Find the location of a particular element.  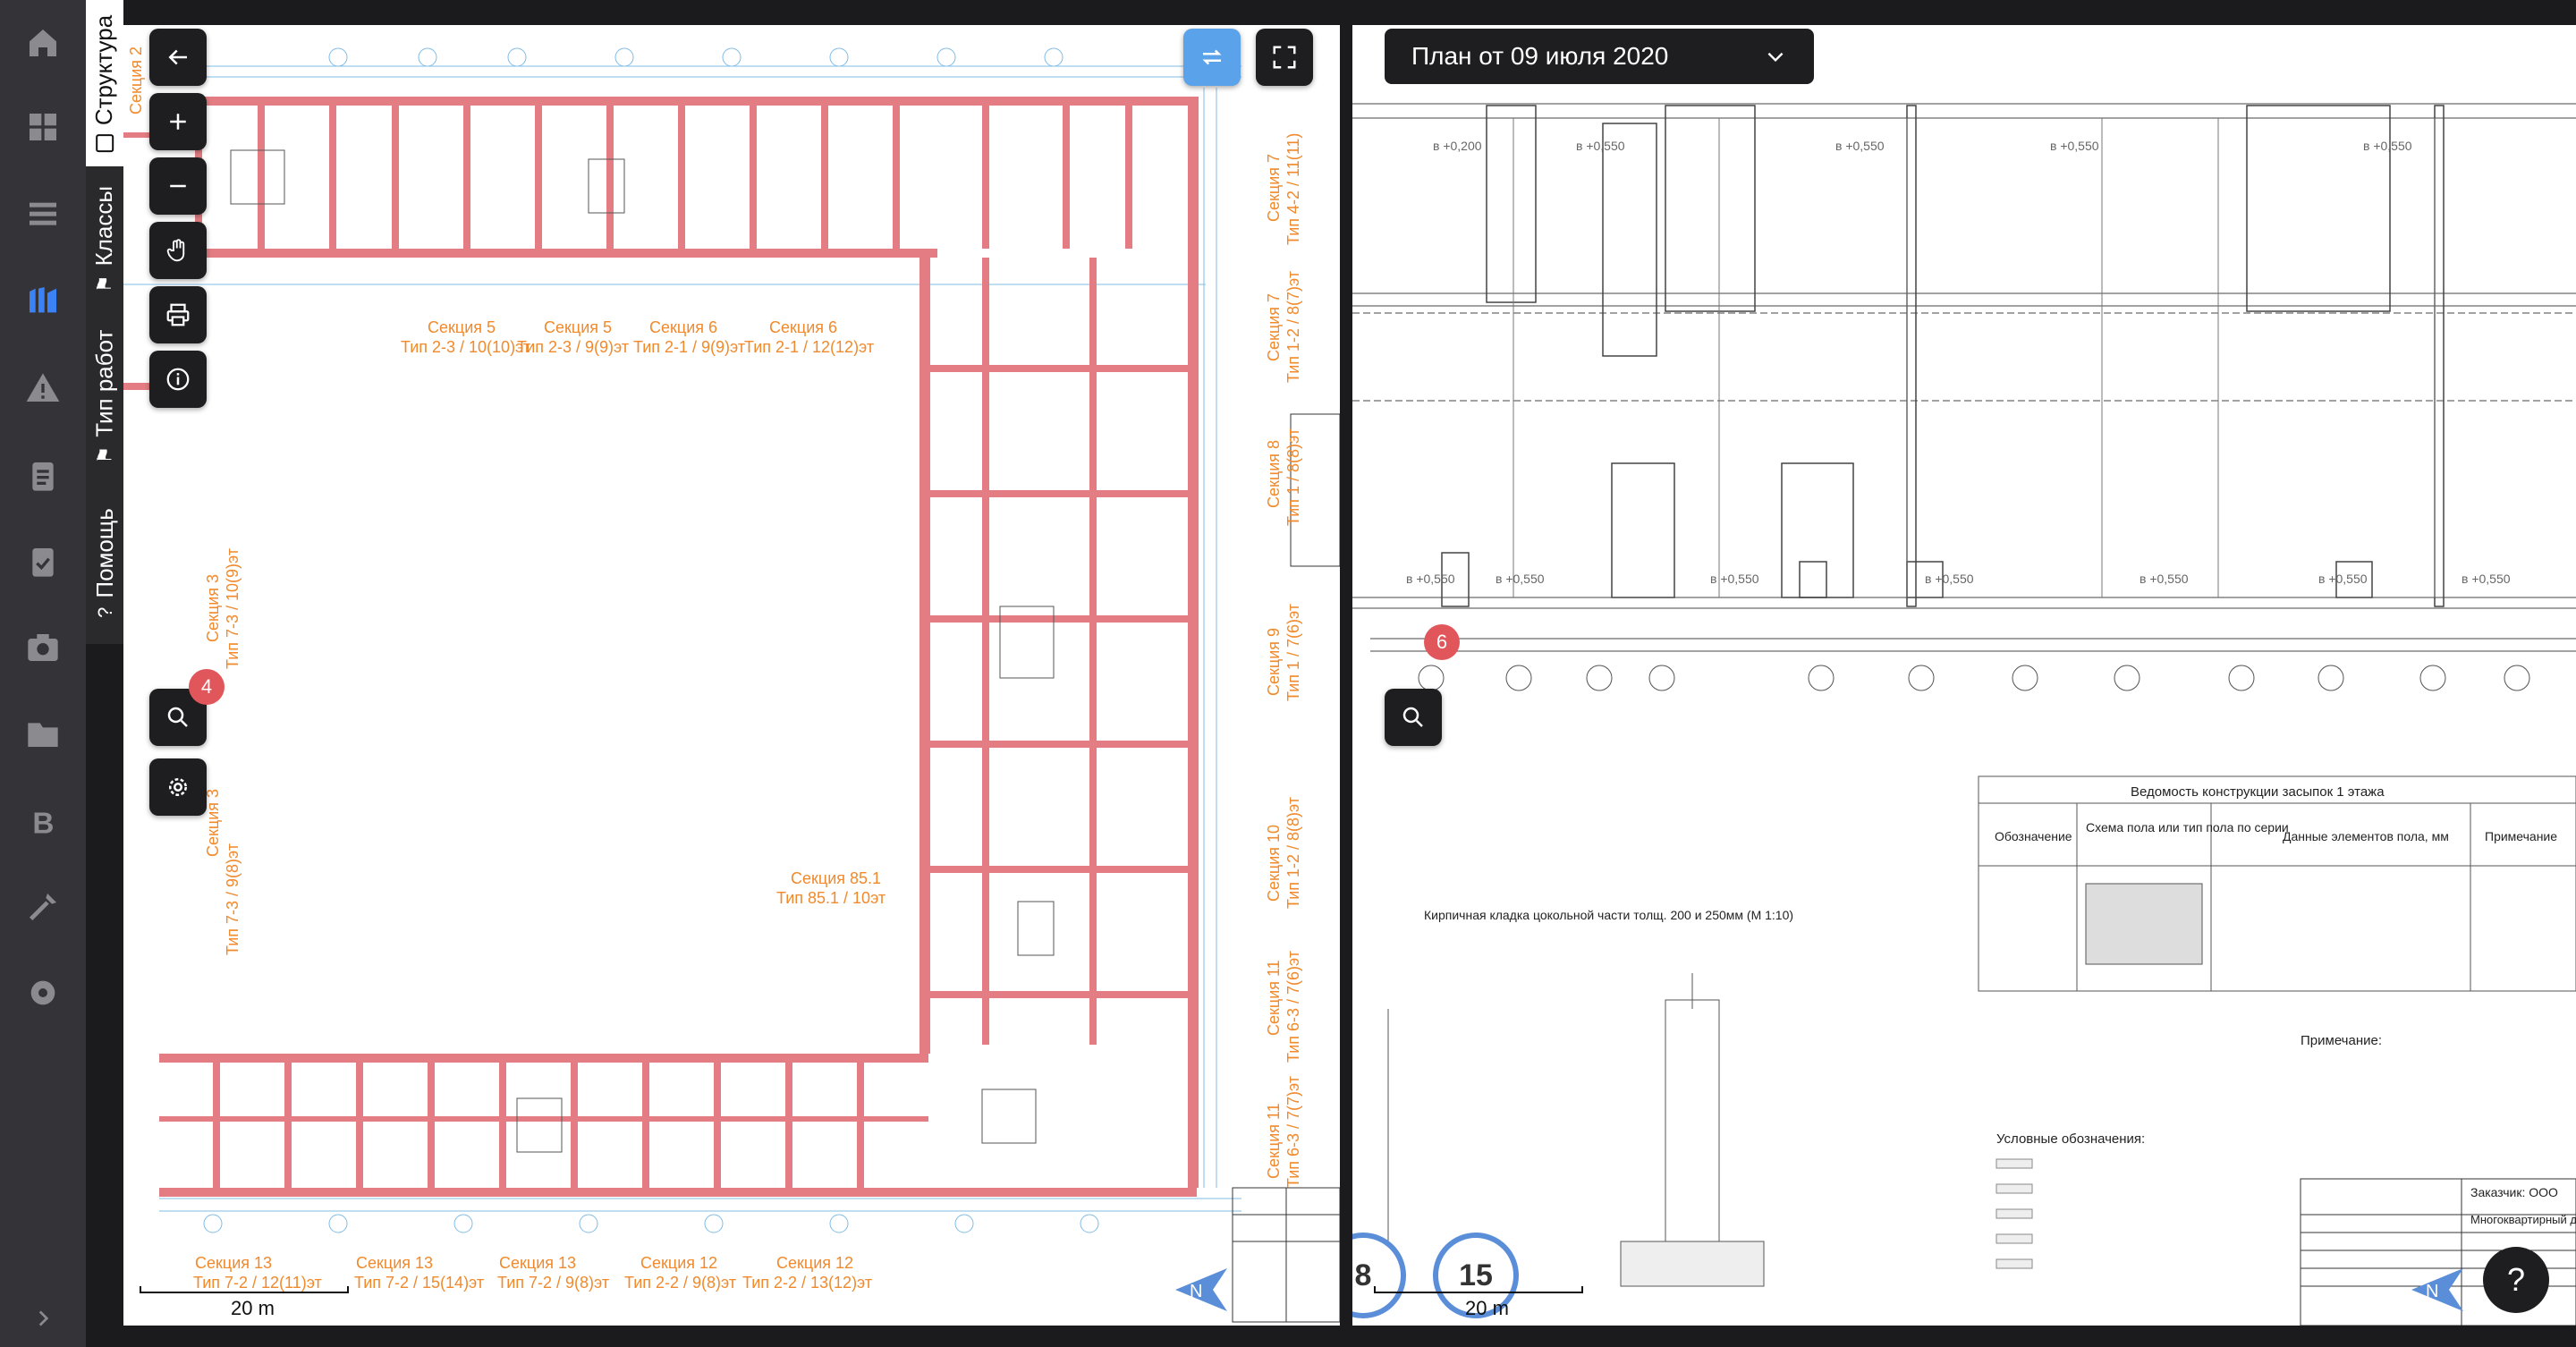

tab-help: ? Помощь is located at coordinates (104, 563).